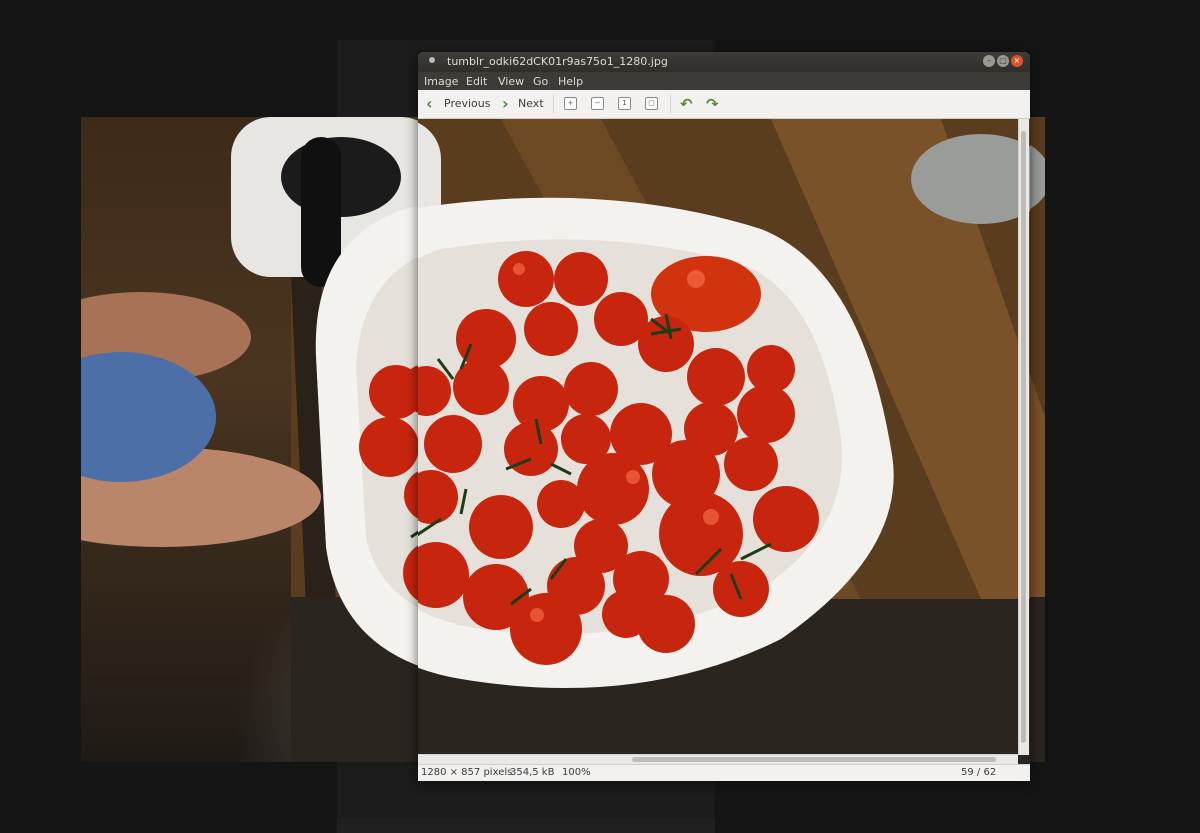 The image size is (1200, 833). I want to click on image-dimensions: 1280 × 857 pixels, so click(467, 772).